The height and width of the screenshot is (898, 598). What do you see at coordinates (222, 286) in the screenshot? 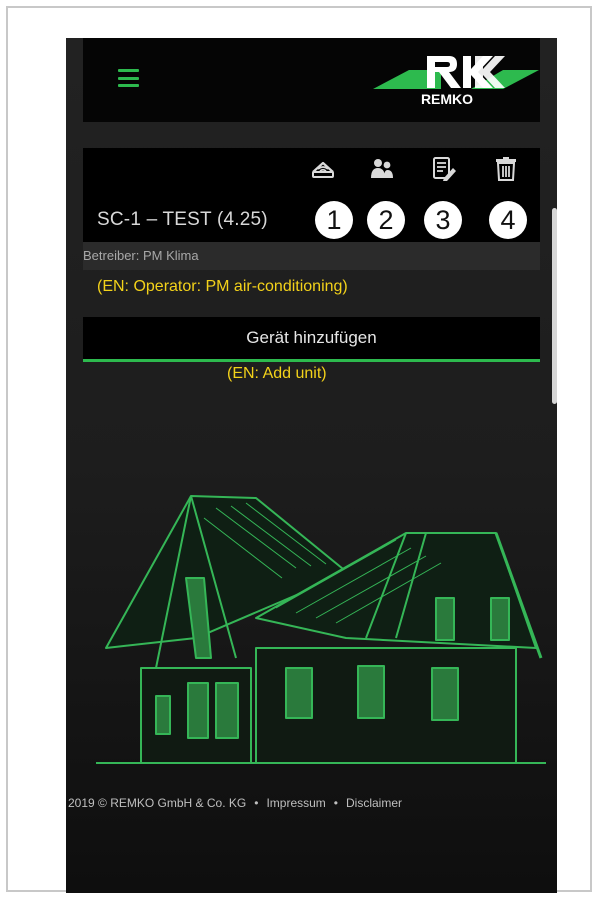
I see `operator-translation-note: (EN: Operator: PM air-conditioning)` at bounding box center [222, 286].